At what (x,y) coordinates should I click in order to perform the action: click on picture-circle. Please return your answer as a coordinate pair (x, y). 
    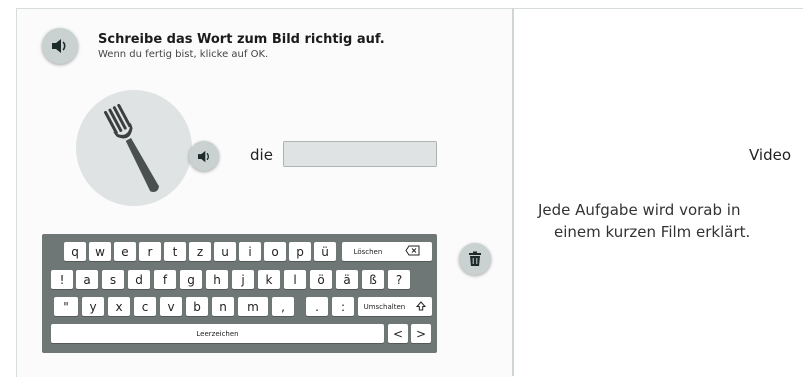
    Looking at the image, I should click on (134, 148).